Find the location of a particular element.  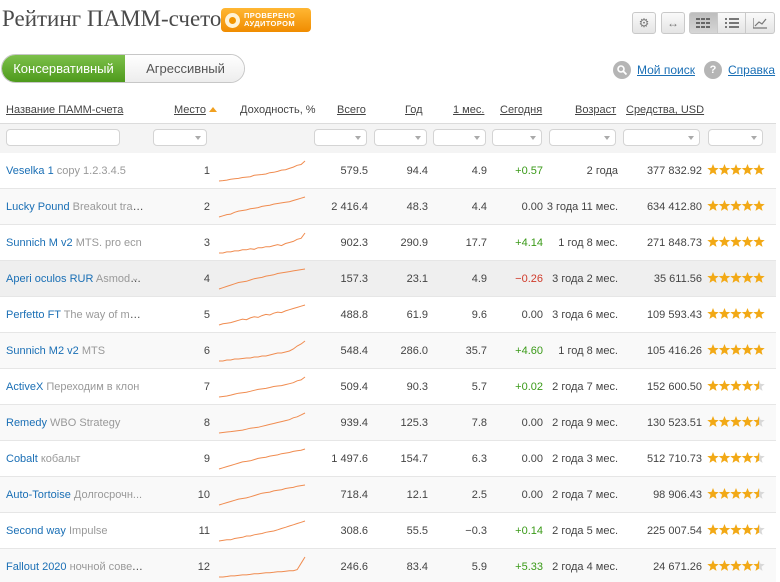

my-search-label: Мой поиск is located at coordinates (666, 70).